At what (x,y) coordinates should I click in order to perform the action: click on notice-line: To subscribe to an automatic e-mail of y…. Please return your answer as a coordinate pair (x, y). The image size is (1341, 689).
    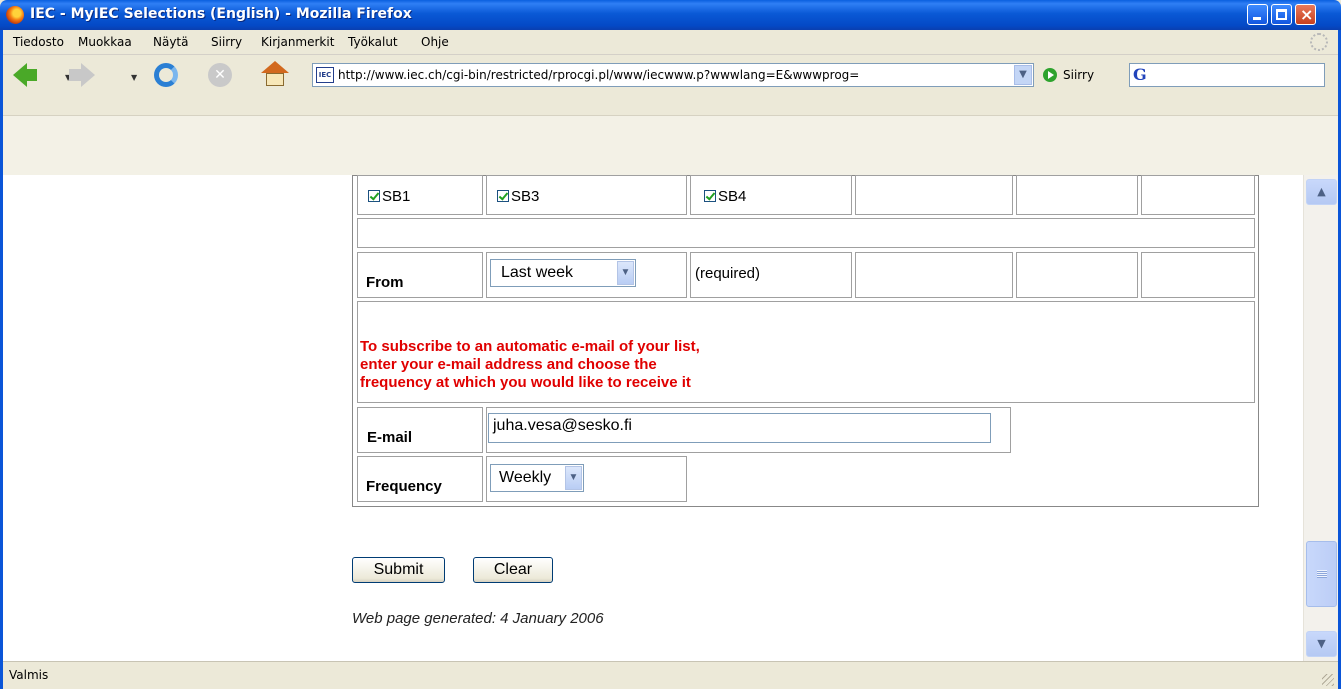
    Looking at the image, I should click on (530, 346).